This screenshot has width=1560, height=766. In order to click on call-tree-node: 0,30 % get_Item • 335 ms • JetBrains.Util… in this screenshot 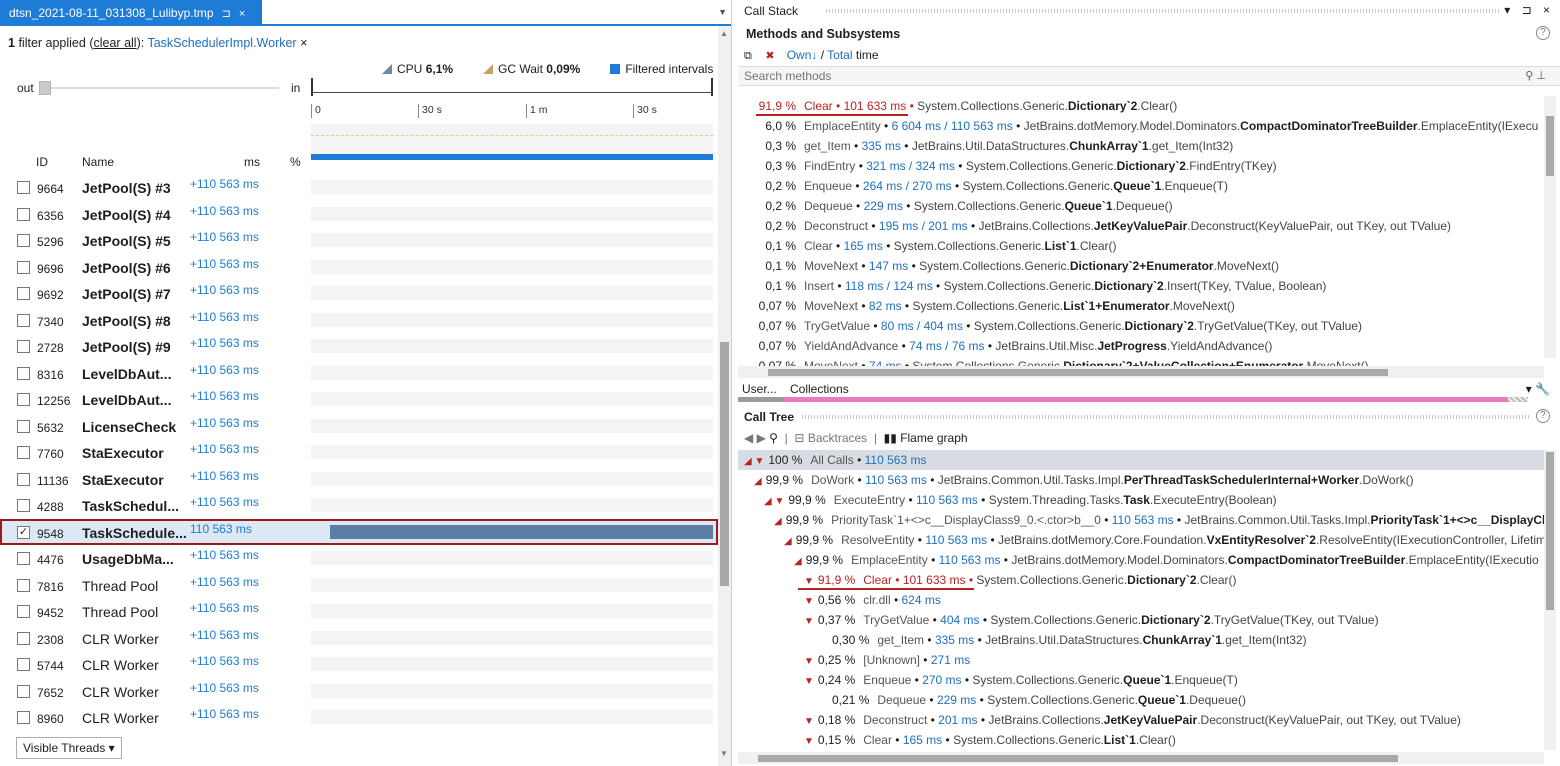, I will do `click(1141, 640)`.